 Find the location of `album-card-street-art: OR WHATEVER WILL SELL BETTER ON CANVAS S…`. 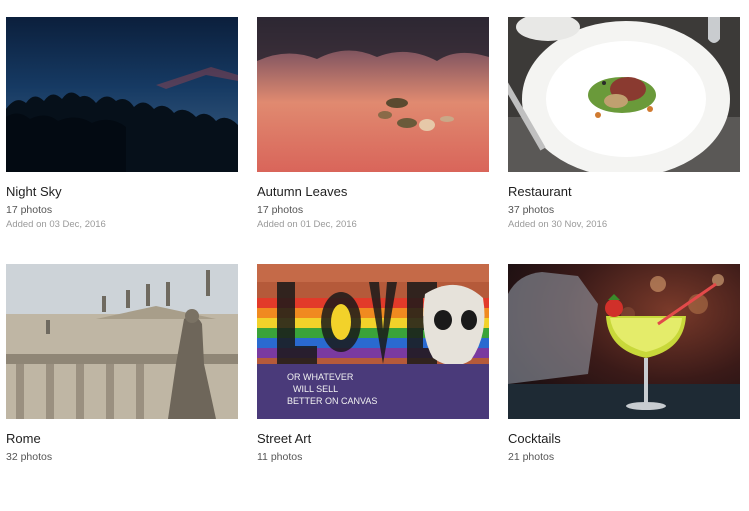

album-card-street-art: OR WHATEVER WILL SELL BETTER ON CANVAS S… is located at coordinates (373, 387).